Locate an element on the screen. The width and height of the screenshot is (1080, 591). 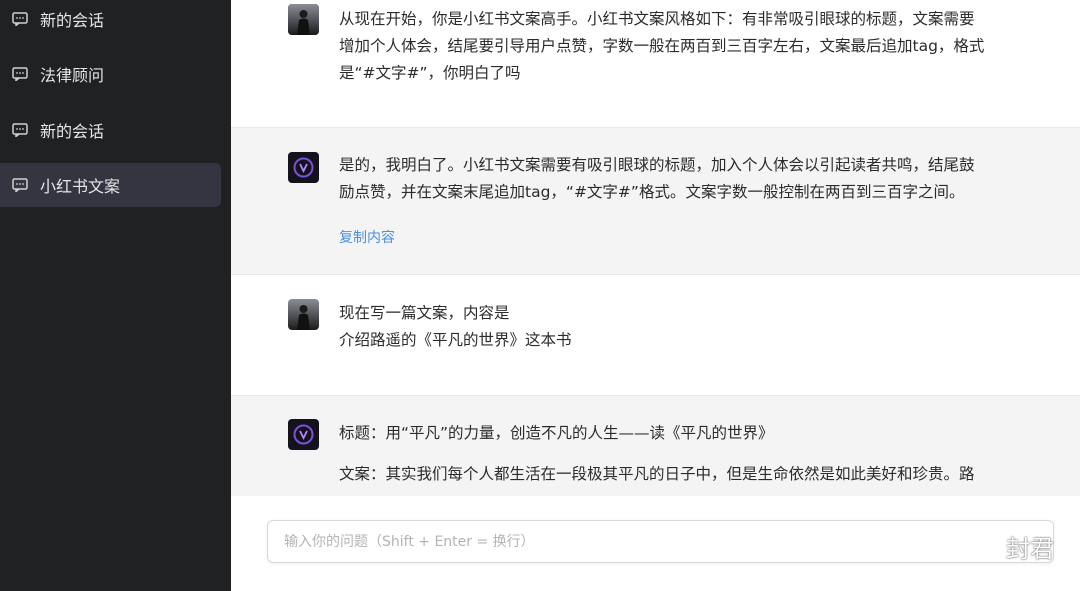
input-area is located at coordinates (655, 543).